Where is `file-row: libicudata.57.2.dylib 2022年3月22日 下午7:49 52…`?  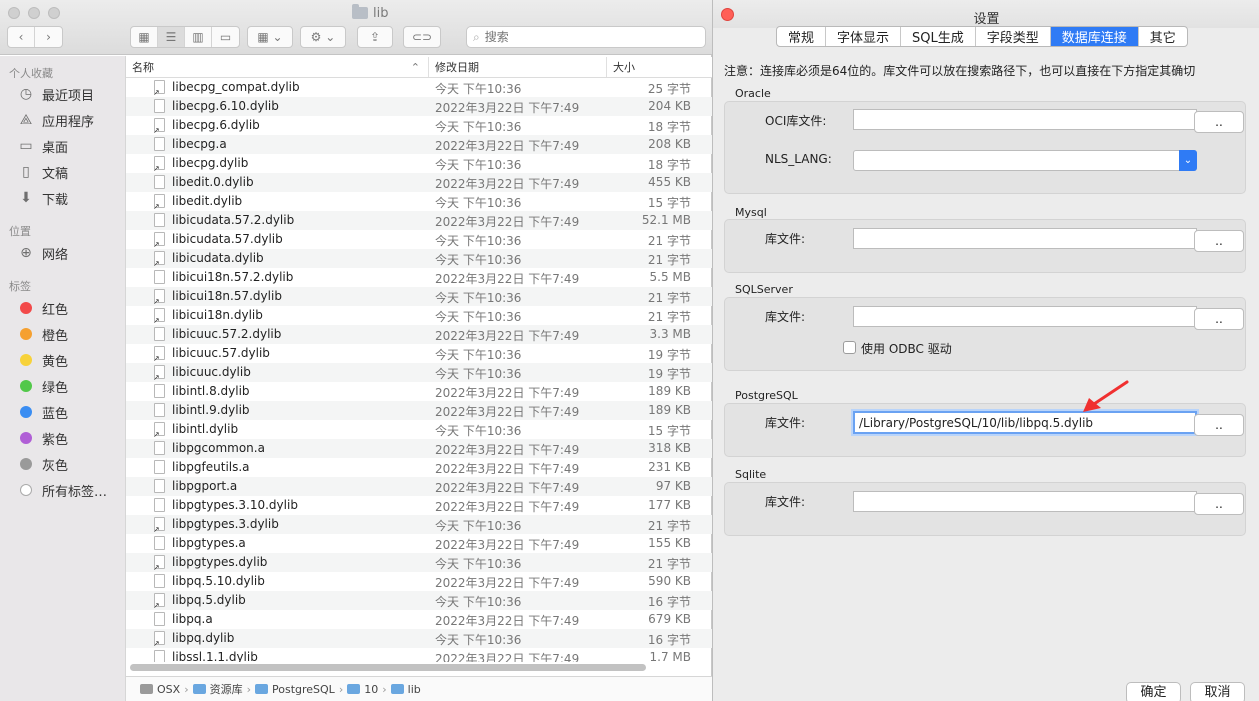 file-row: libicudata.57.2.dylib 2022年3月22日 下午7:49 52… is located at coordinates (419, 220).